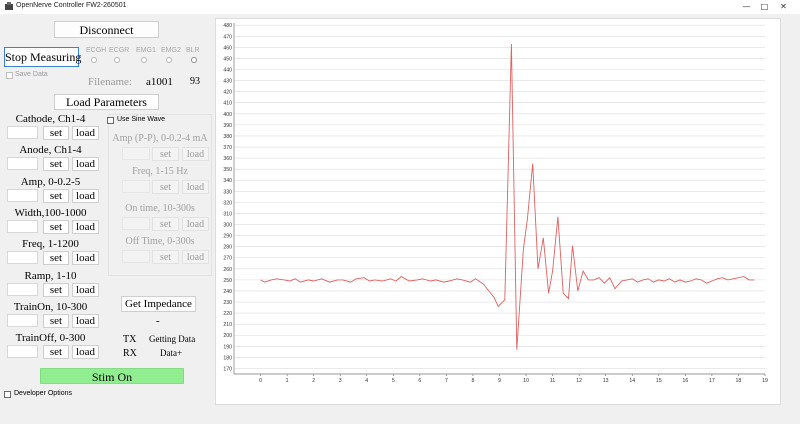 This screenshot has width=800, height=424. What do you see at coordinates (85, 352) in the screenshot?
I see `param-load-button-trainoff: load` at bounding box center [85, 352].